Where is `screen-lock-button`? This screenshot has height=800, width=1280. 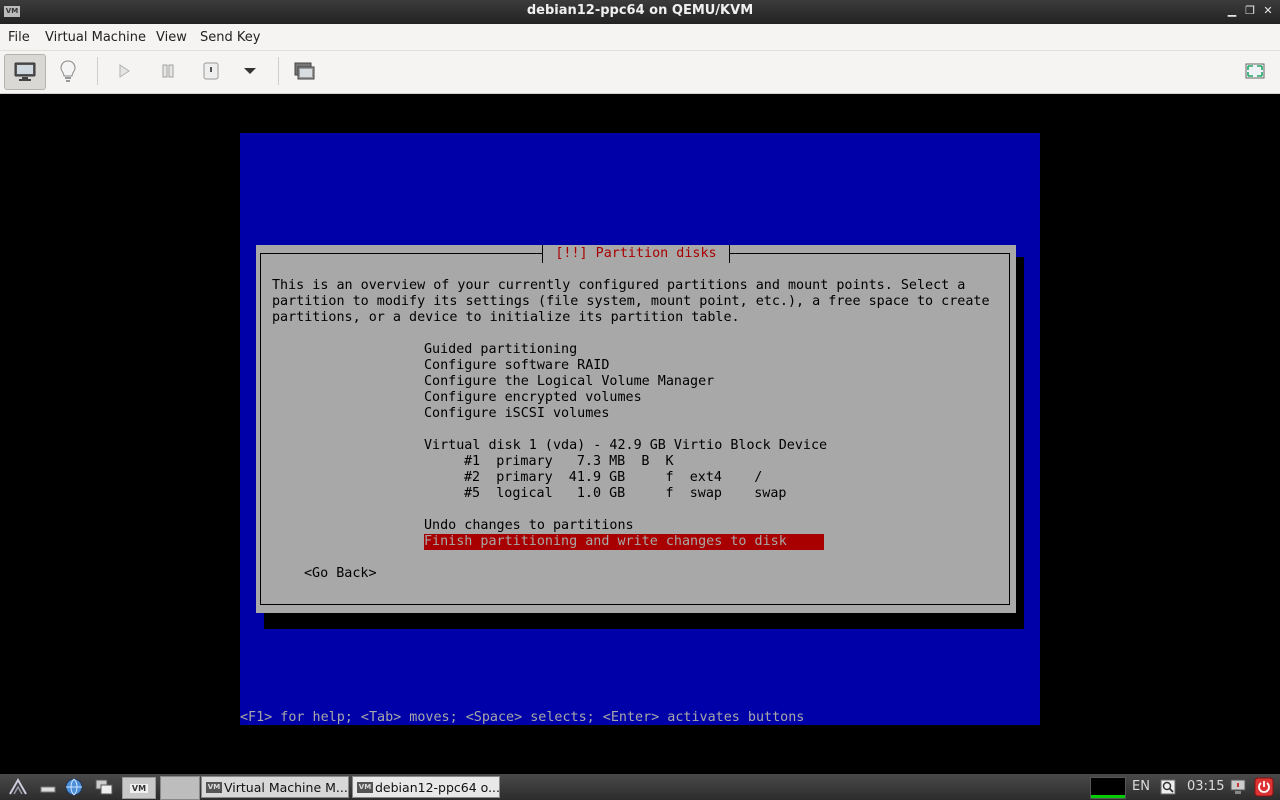
screen-lock-button is located at coordinates (1238, 787).